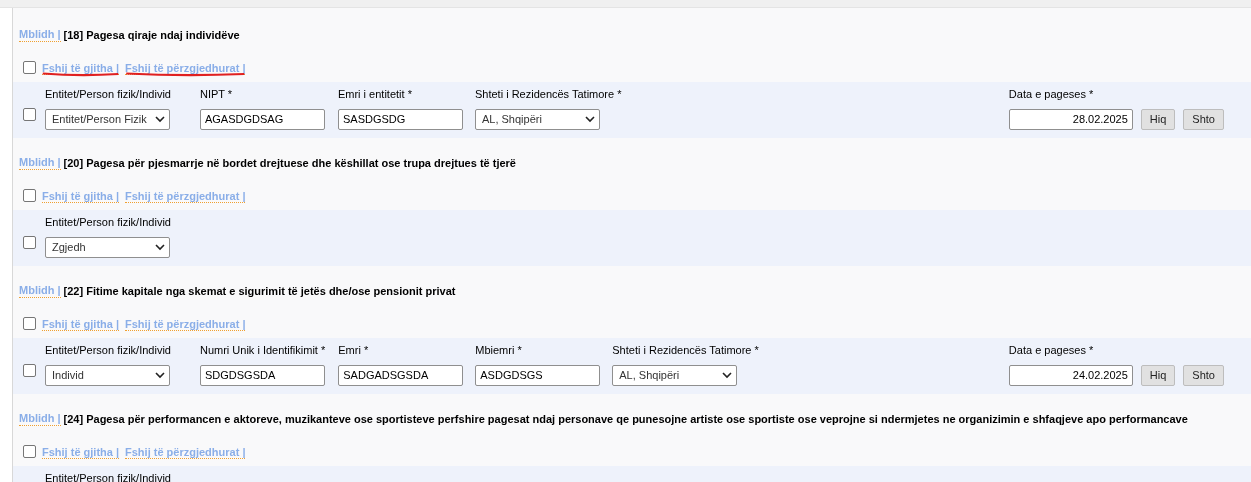  What do you see at coordinates (107, 247) in the screenshot?
I see `dropdown: Zgjedh` at bounding box center [107, 247].